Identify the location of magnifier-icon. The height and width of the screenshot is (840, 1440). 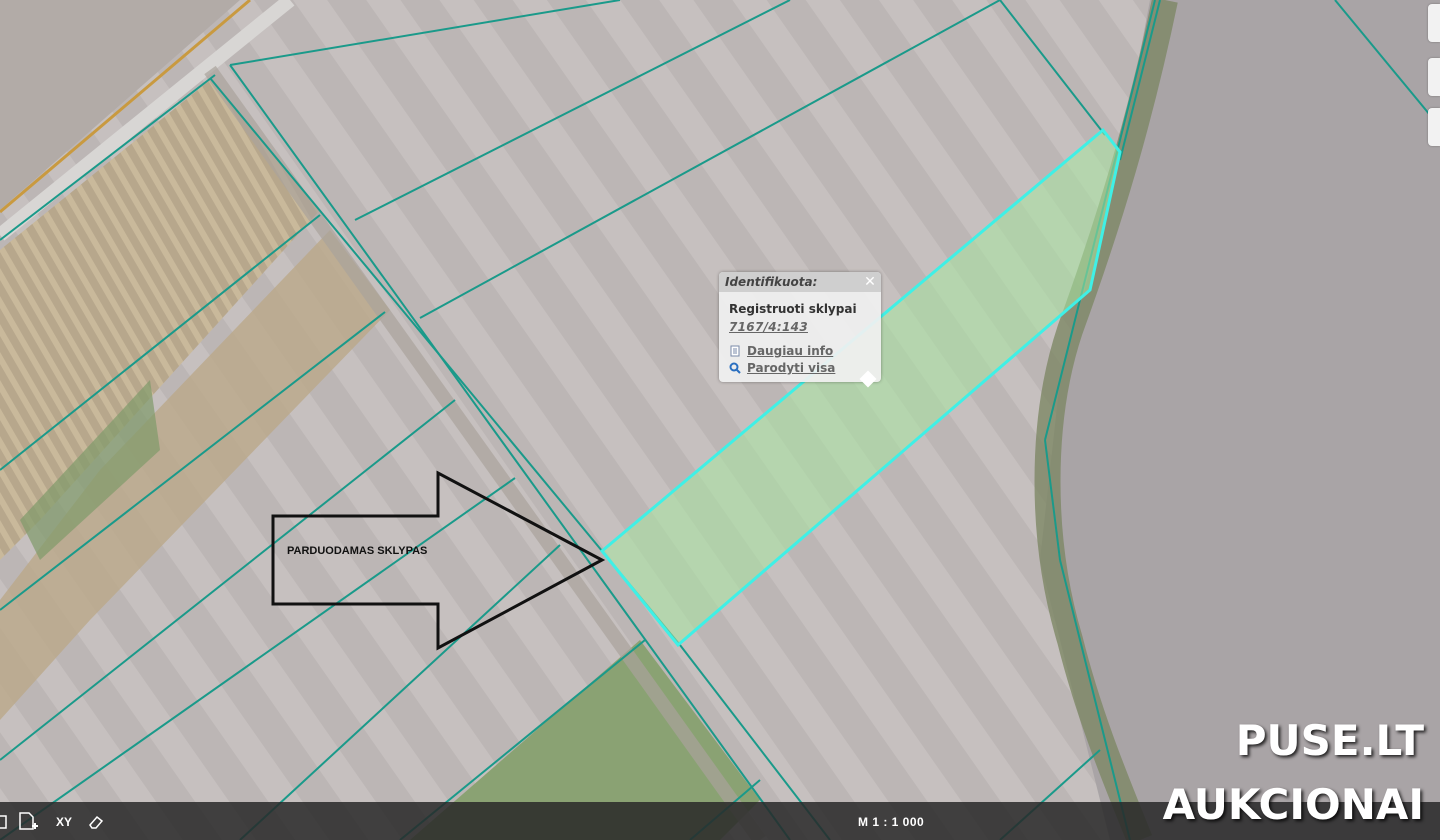
(735, 368).